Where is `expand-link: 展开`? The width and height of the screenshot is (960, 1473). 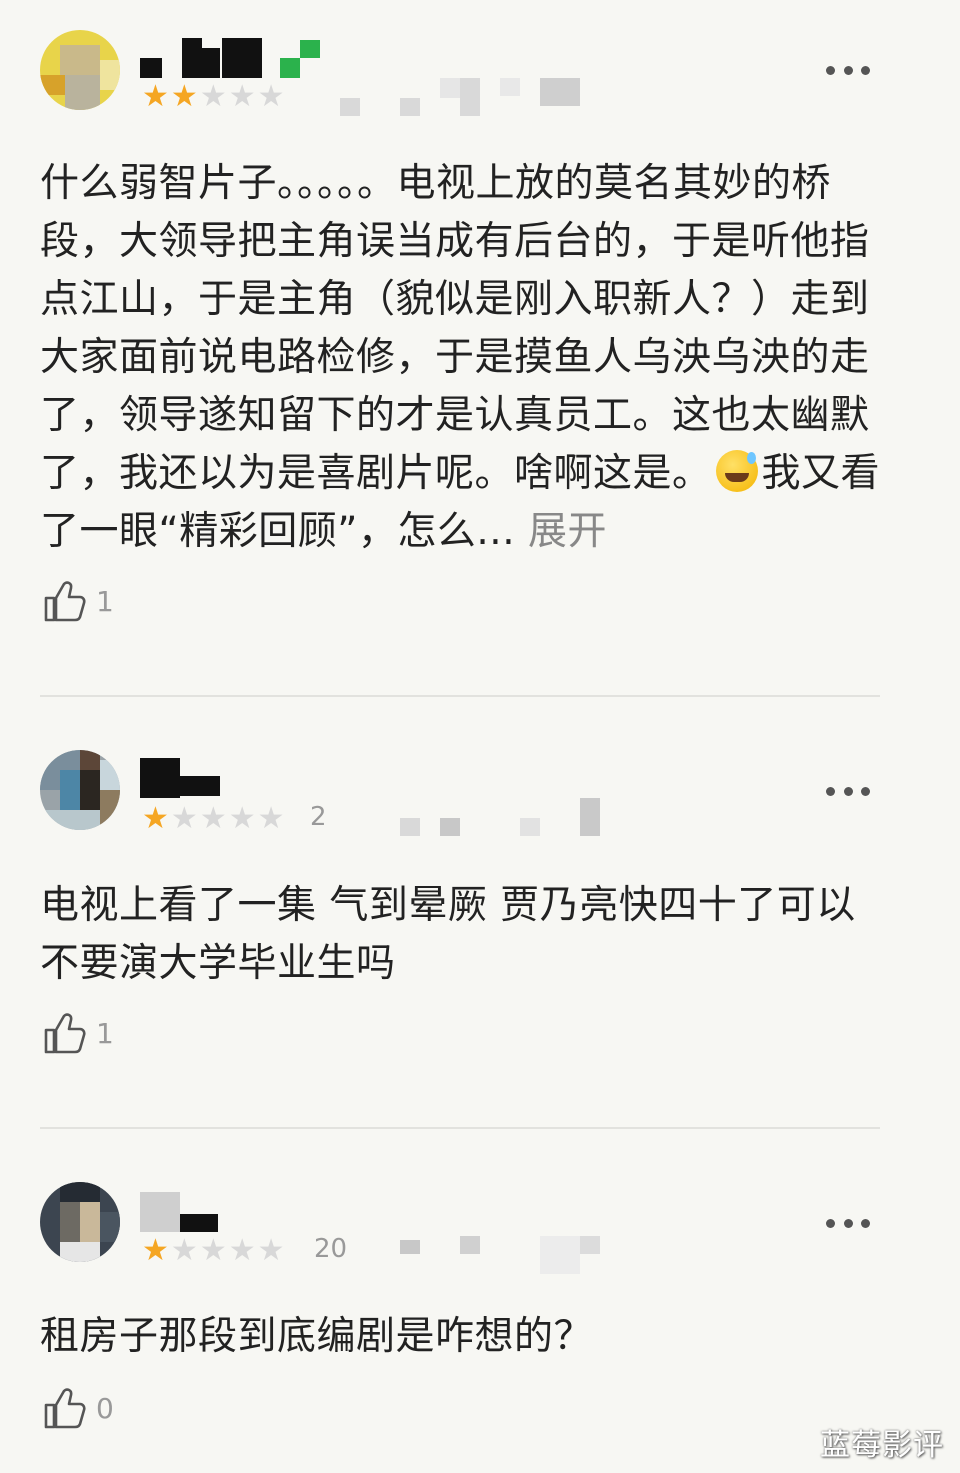 expand-link: 展开 is located at coordinates (567, 531).